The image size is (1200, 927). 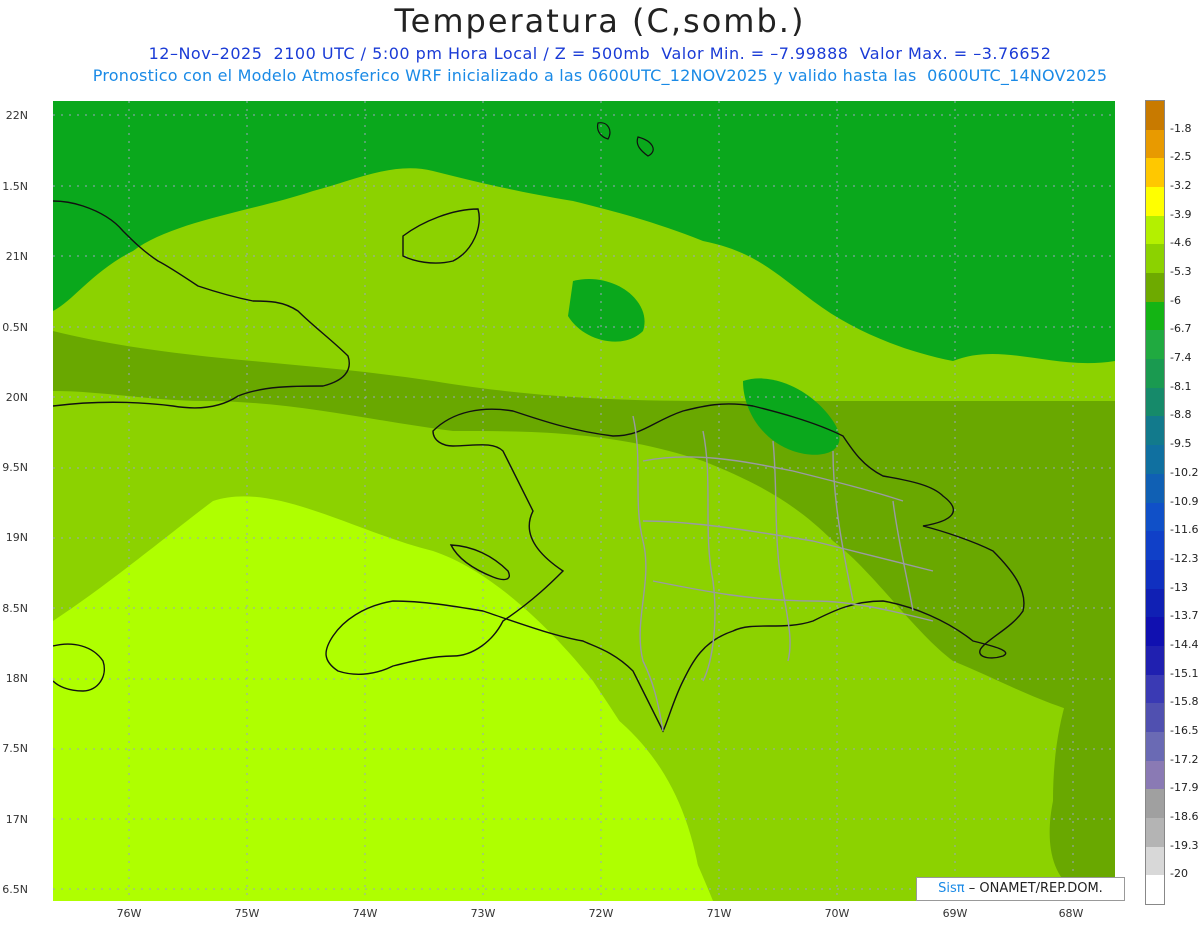 What do you see at coordinates (16, 678) in the screenshot?
I see `lat-label: 18N` at bounding box center [16, 678].